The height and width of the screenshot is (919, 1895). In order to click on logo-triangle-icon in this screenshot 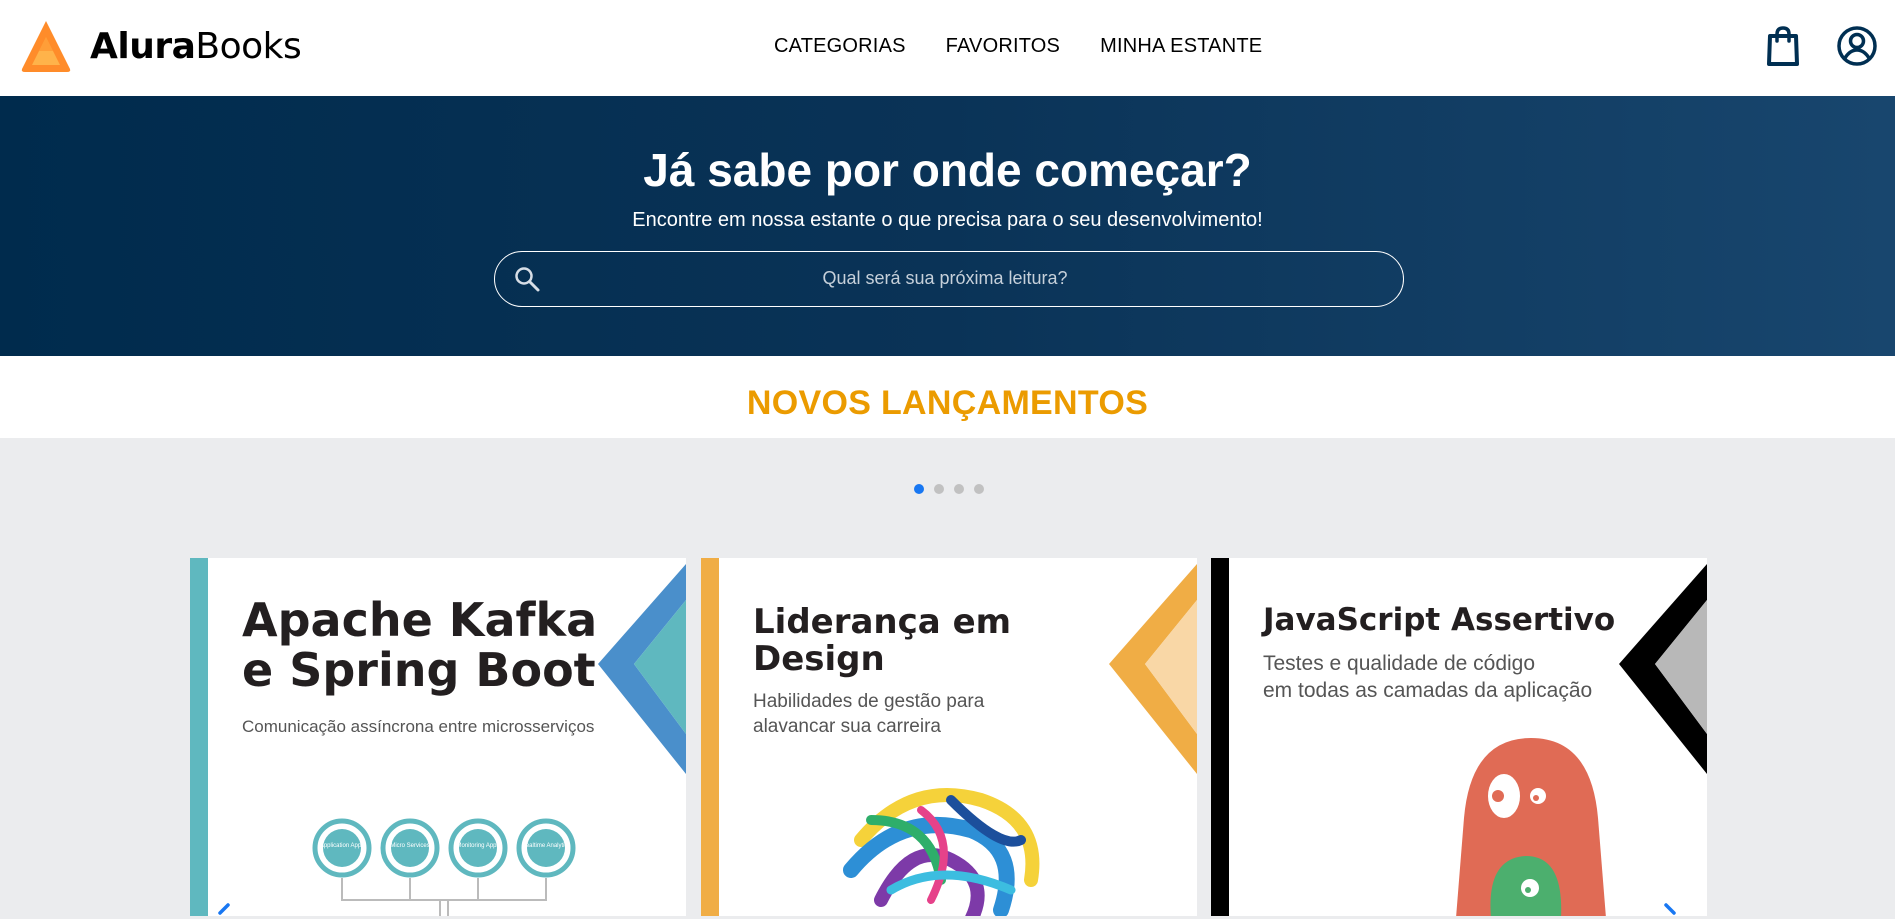, I will do `click(46, 46)`.